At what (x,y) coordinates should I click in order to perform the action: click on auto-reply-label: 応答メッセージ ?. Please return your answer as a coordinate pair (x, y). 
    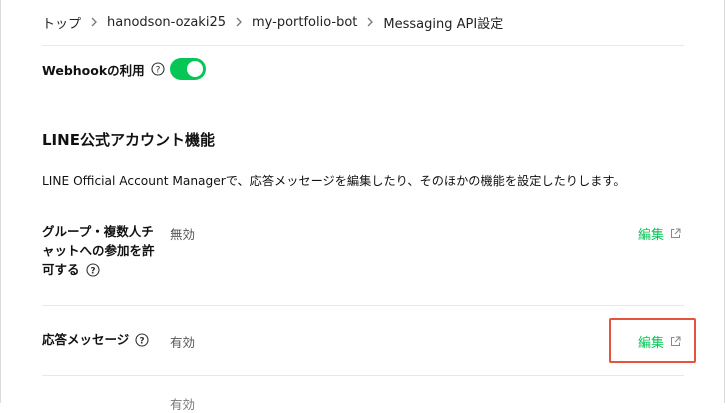
    Looking at the image, I should click on (95, 339).